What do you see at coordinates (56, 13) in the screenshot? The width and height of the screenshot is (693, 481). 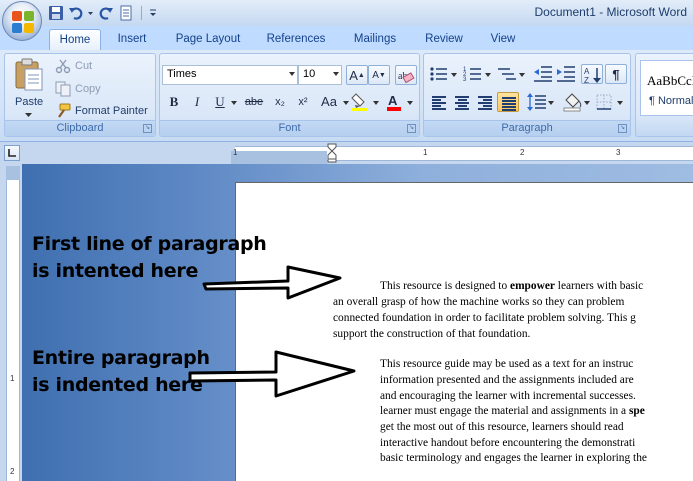 I see `save-icon` at bounding box center [56, 13].